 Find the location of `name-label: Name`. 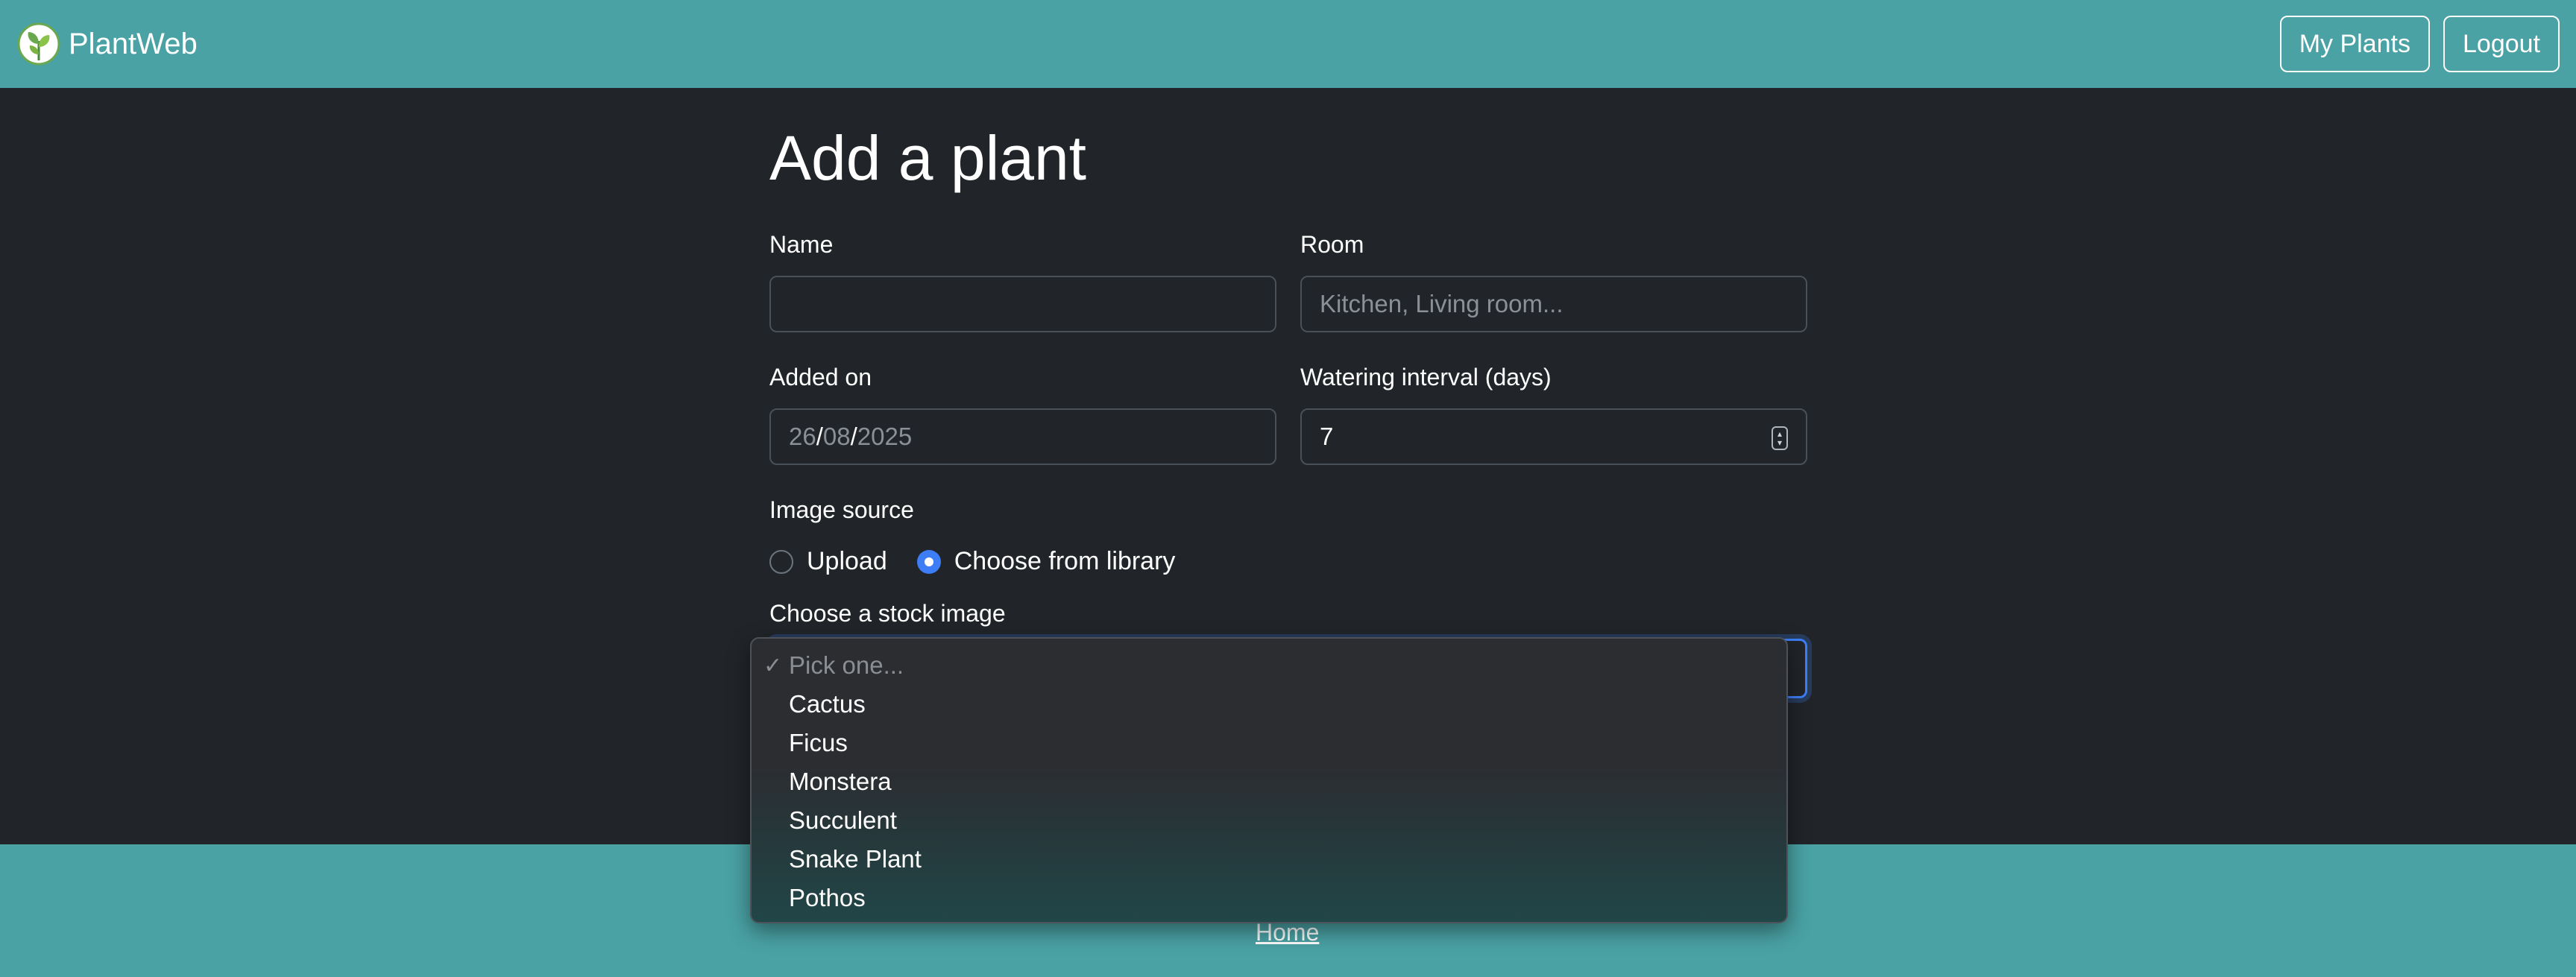

name-label: Name is located at coordinates (801, 245).